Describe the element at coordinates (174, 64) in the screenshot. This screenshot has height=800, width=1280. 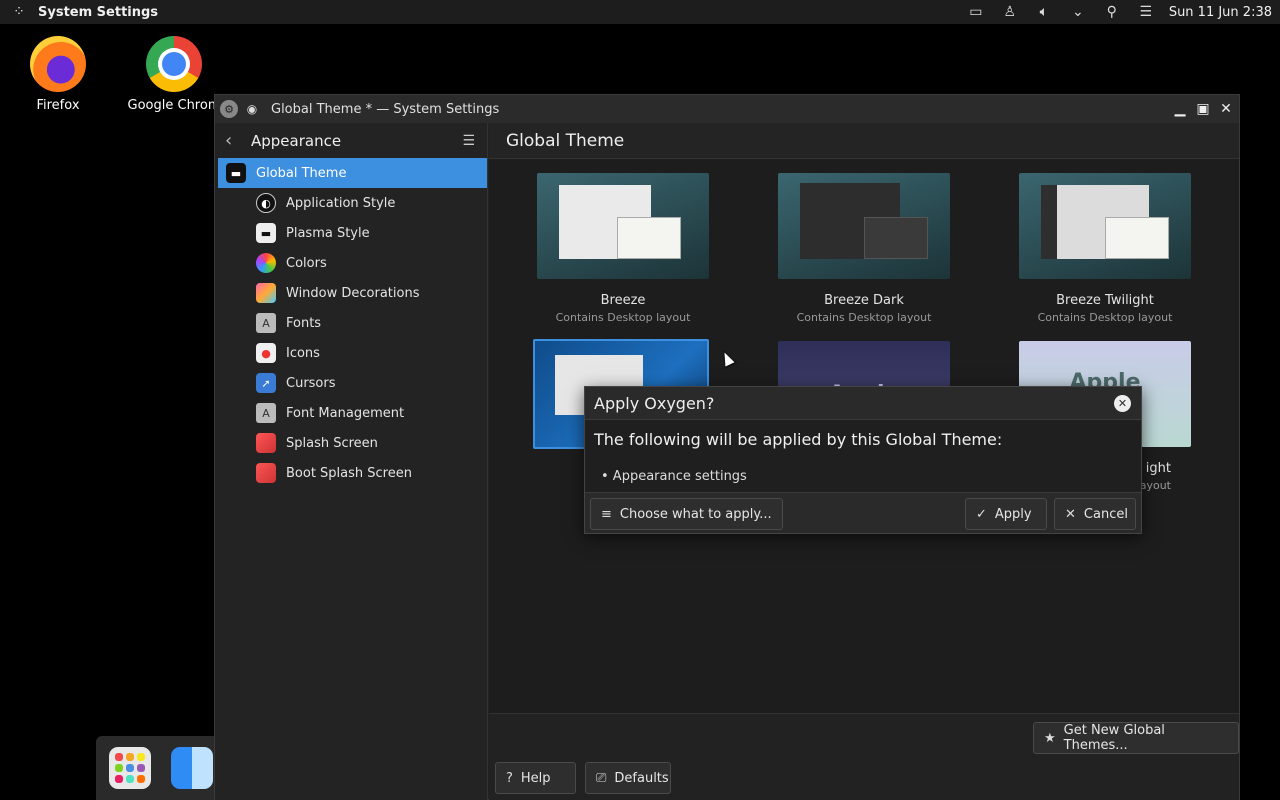
I see `chrome-icon` at that location.